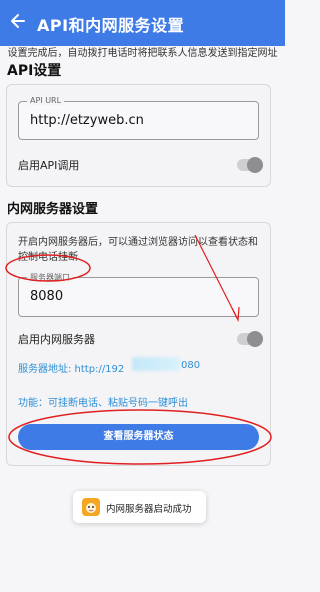 The image size is (320, 592). I want to click on annotation-circle-button, so click(140, 437).